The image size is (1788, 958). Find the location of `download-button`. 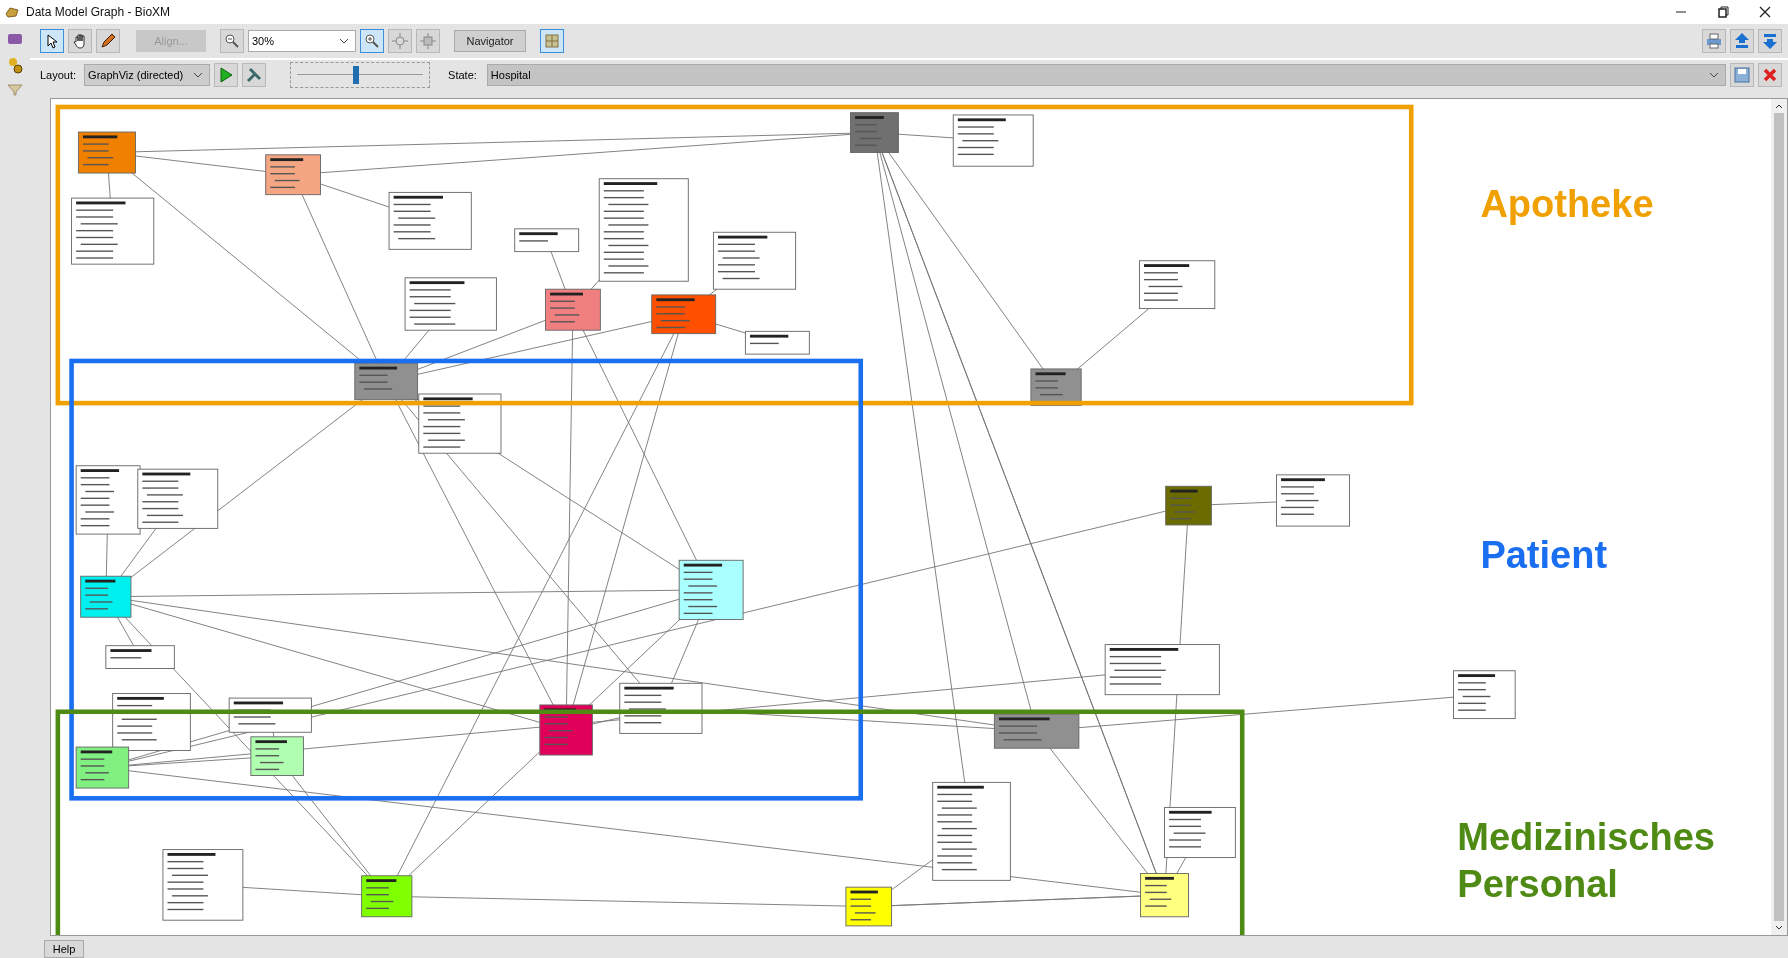

download-button is located at coordinates (1770, 41).